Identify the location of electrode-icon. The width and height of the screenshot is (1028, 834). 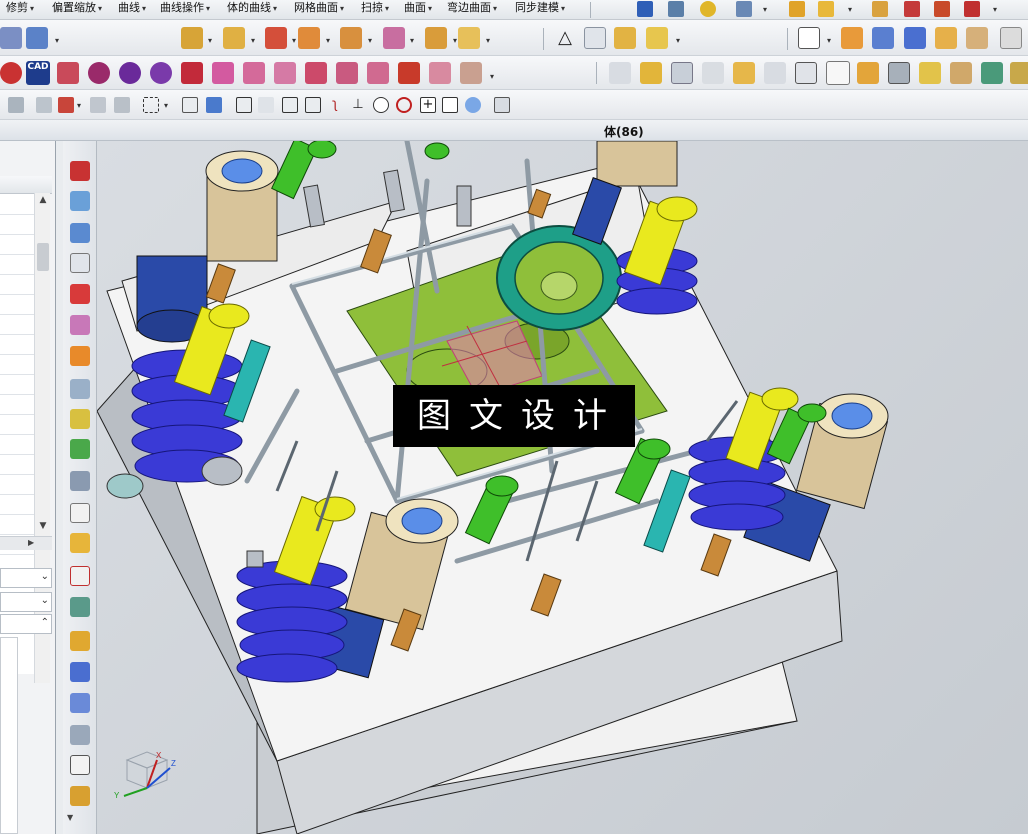
(378, 73).